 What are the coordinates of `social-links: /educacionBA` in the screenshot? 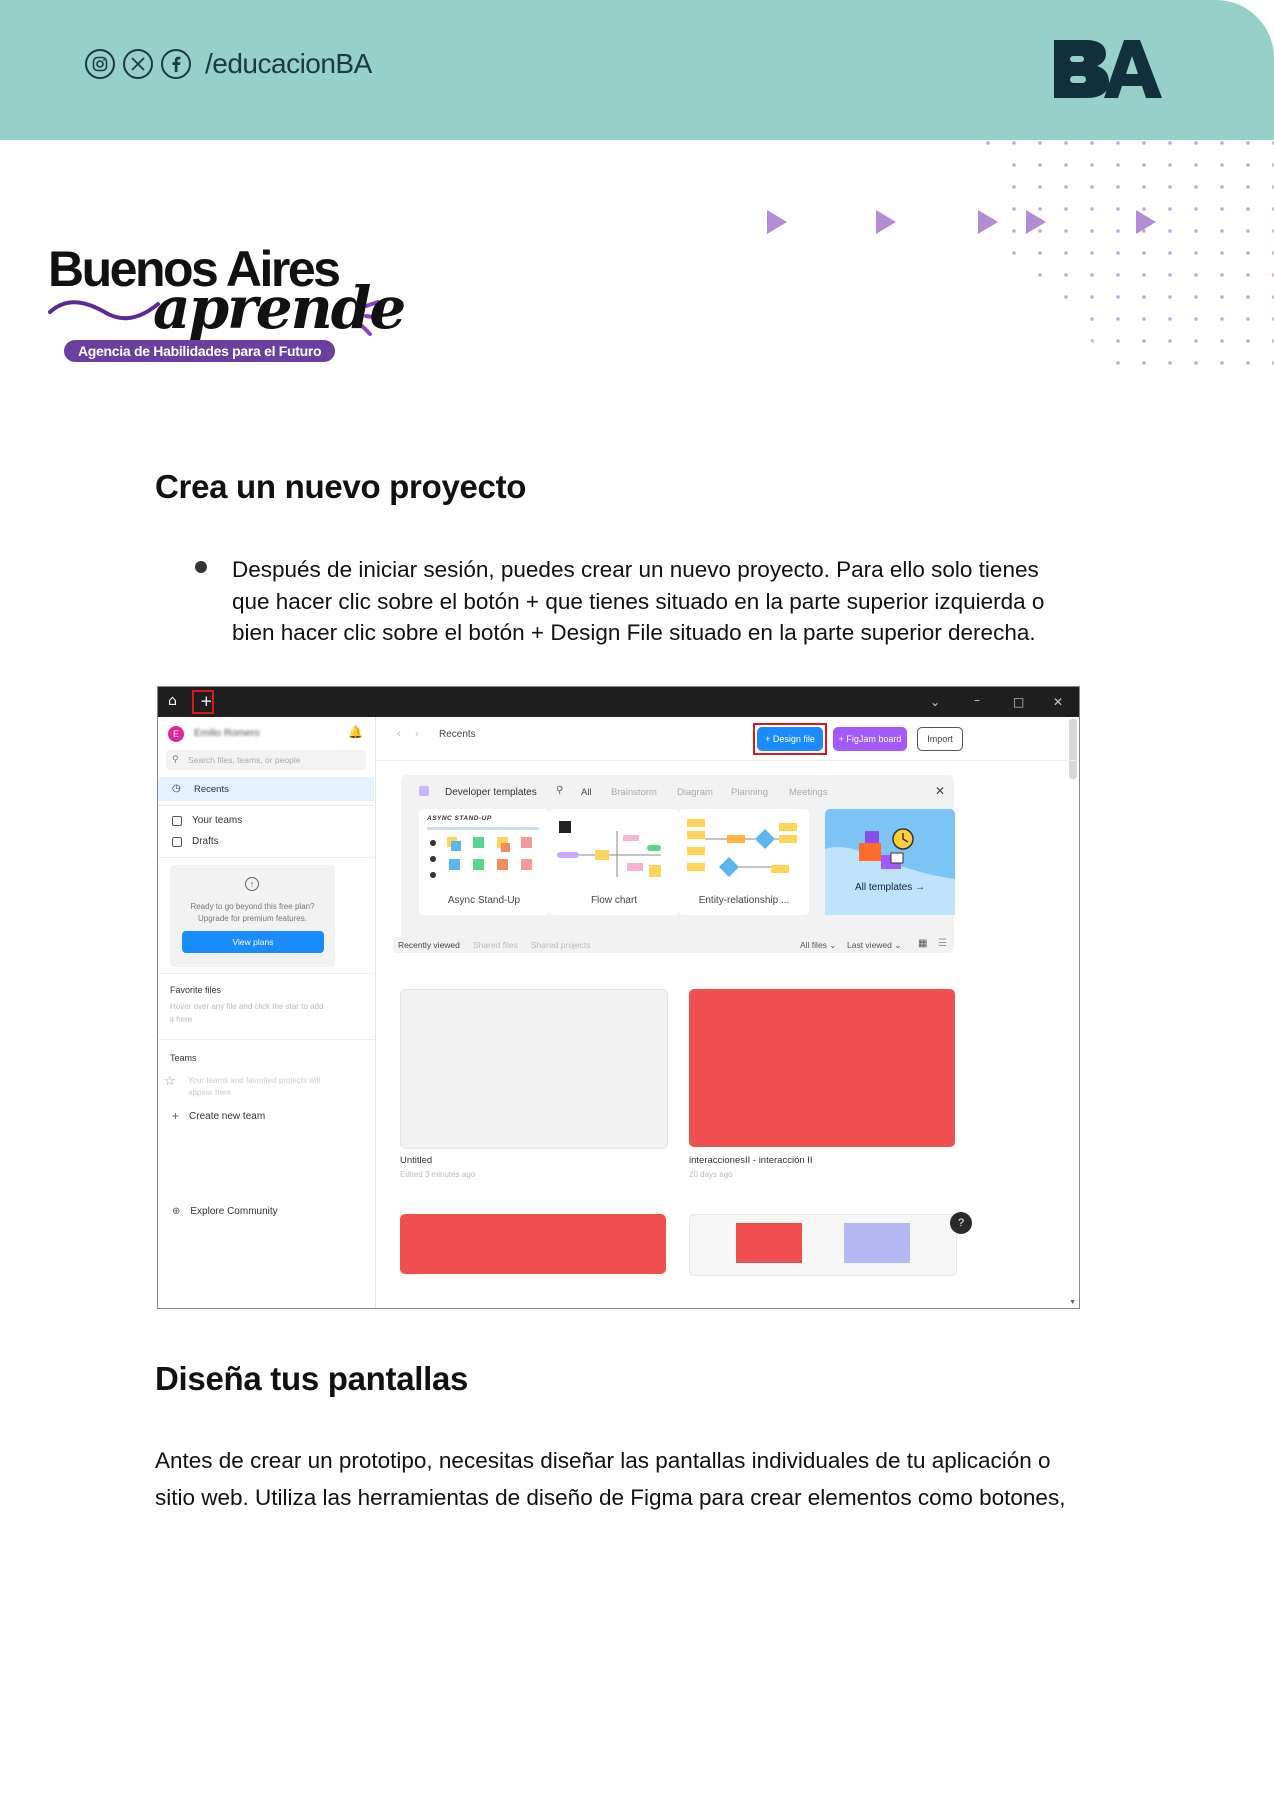 It's located at (228, 64).